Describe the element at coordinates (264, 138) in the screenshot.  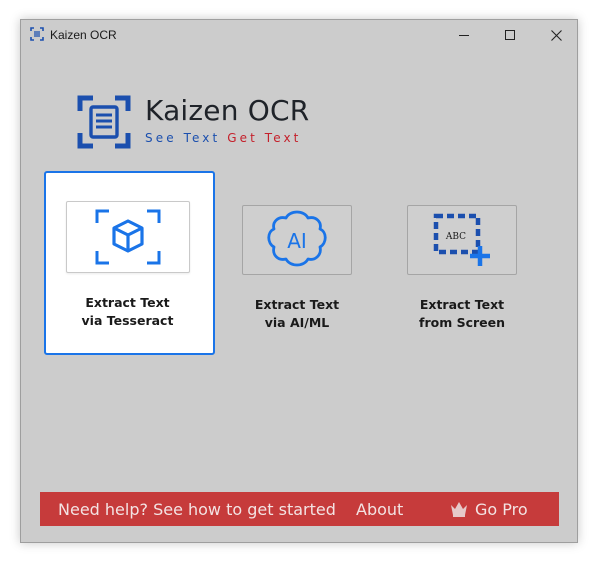
I see `tagline-get-text: Get Text` at that location.